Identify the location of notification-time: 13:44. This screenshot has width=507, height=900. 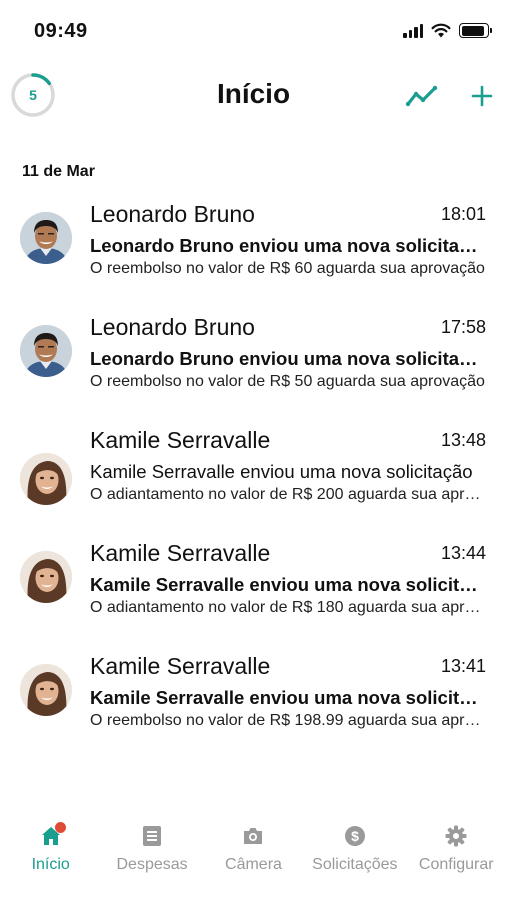
(463, 553).